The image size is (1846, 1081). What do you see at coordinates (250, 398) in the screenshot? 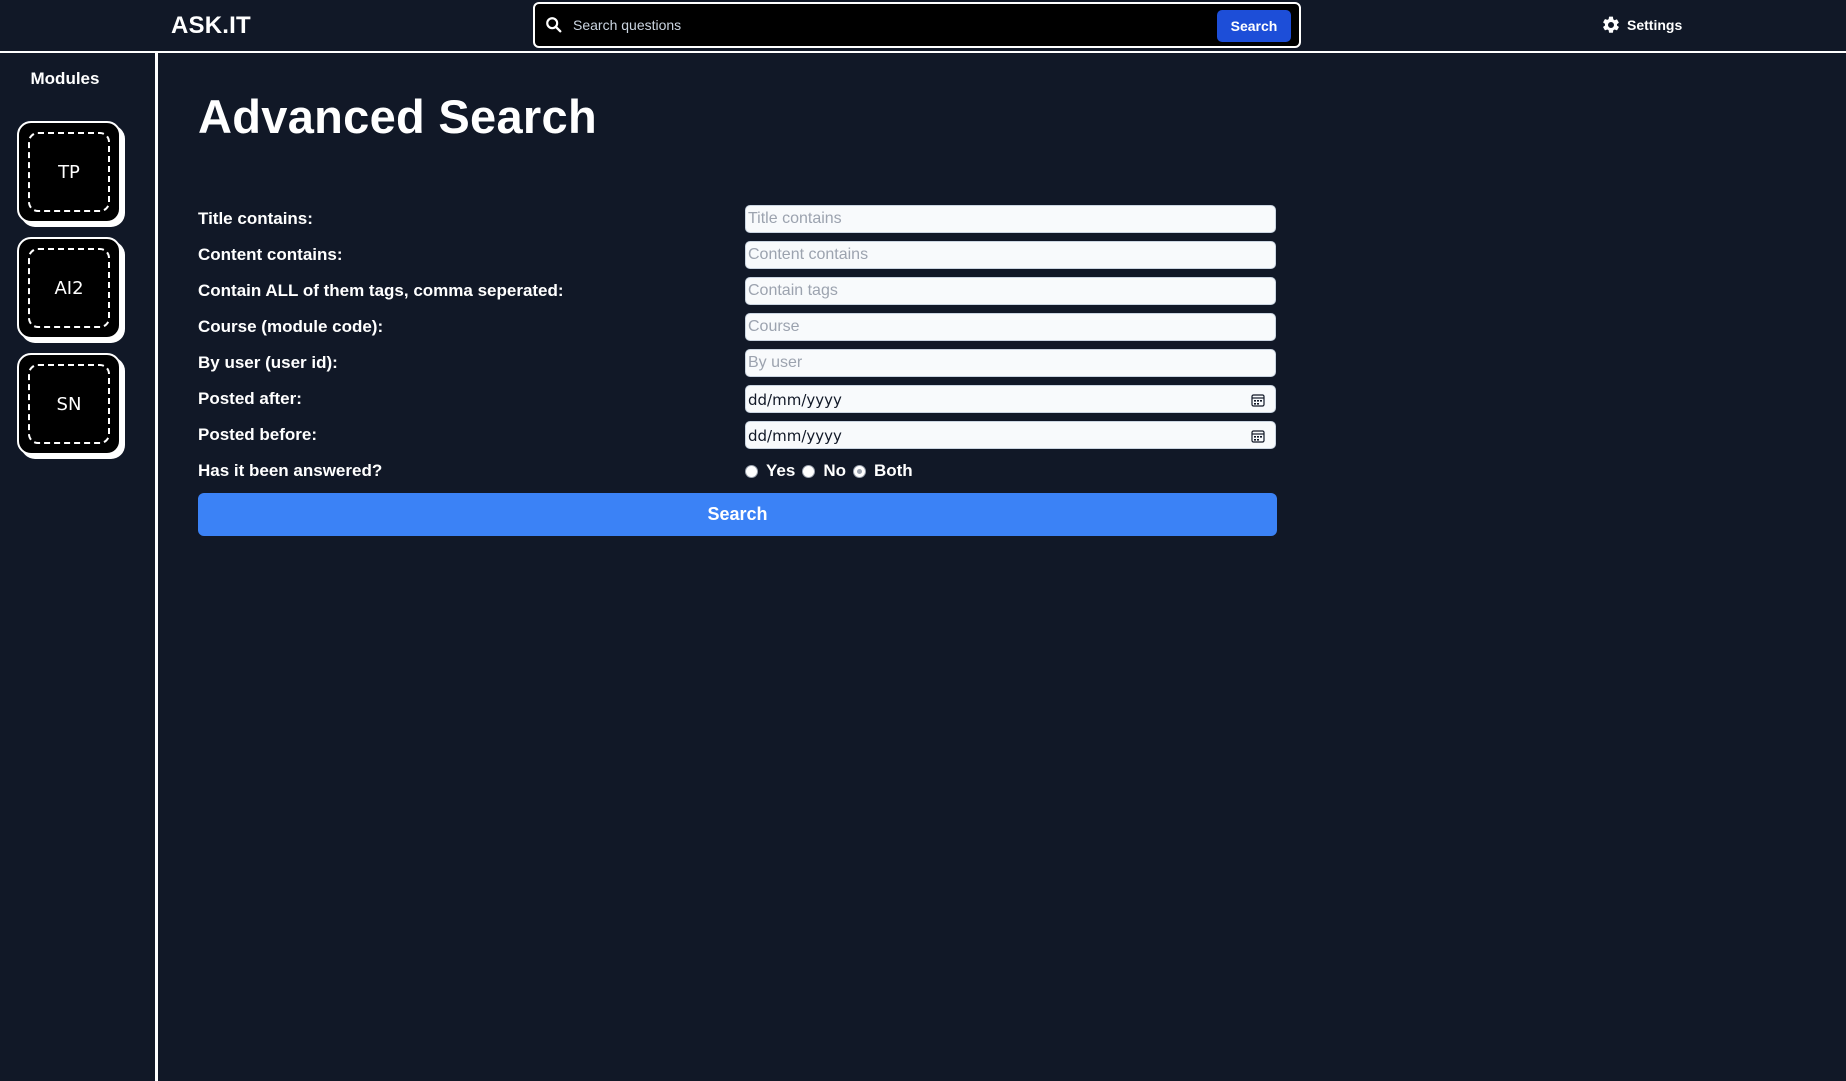
I see `posted-after-label: Posted after:` at bounding box center [250, 398].